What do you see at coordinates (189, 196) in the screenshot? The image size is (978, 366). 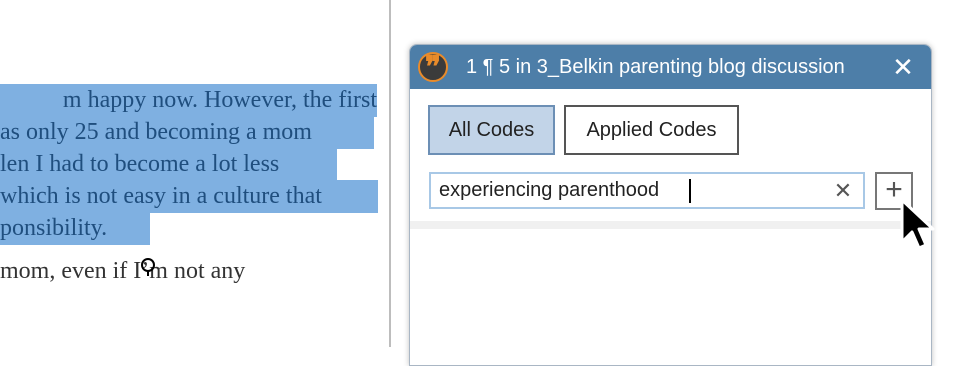 I see `selected-text-line: which is not easy in a culture that` at bounding box center [189, 196].